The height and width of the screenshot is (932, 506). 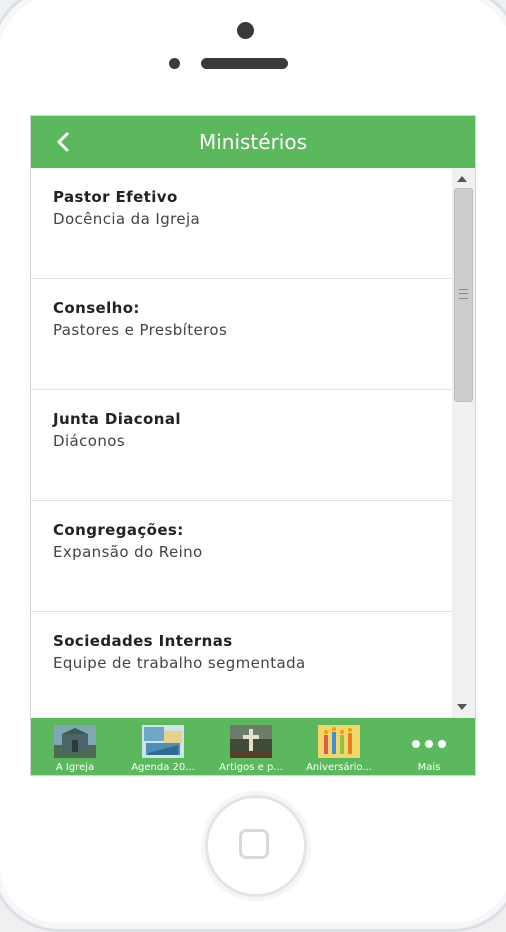 What do you see at coordinates (140, 330) in the screenshot?
I see `item-subtitle: Pastores e Presbíteros` at bounding box center [140, 330].